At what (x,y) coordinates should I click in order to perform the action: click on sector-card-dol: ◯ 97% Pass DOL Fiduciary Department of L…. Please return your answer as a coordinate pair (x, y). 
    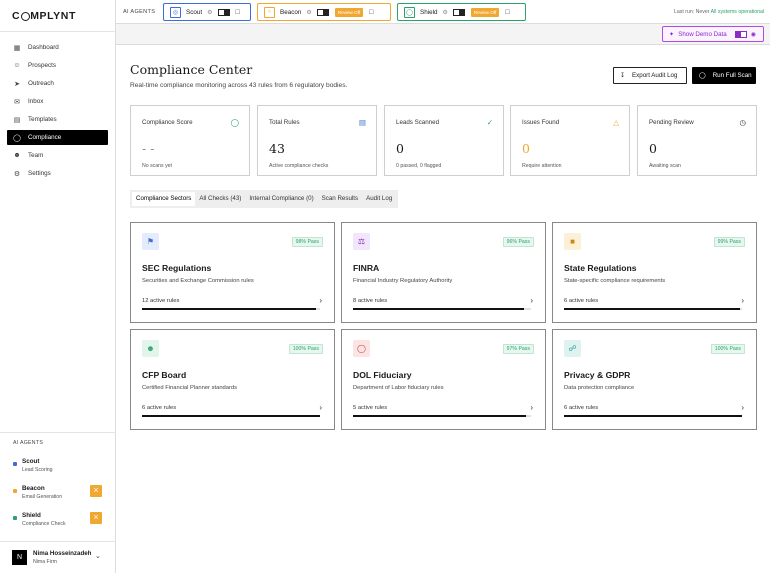
    Looking at the image, I should click on (443, 379).